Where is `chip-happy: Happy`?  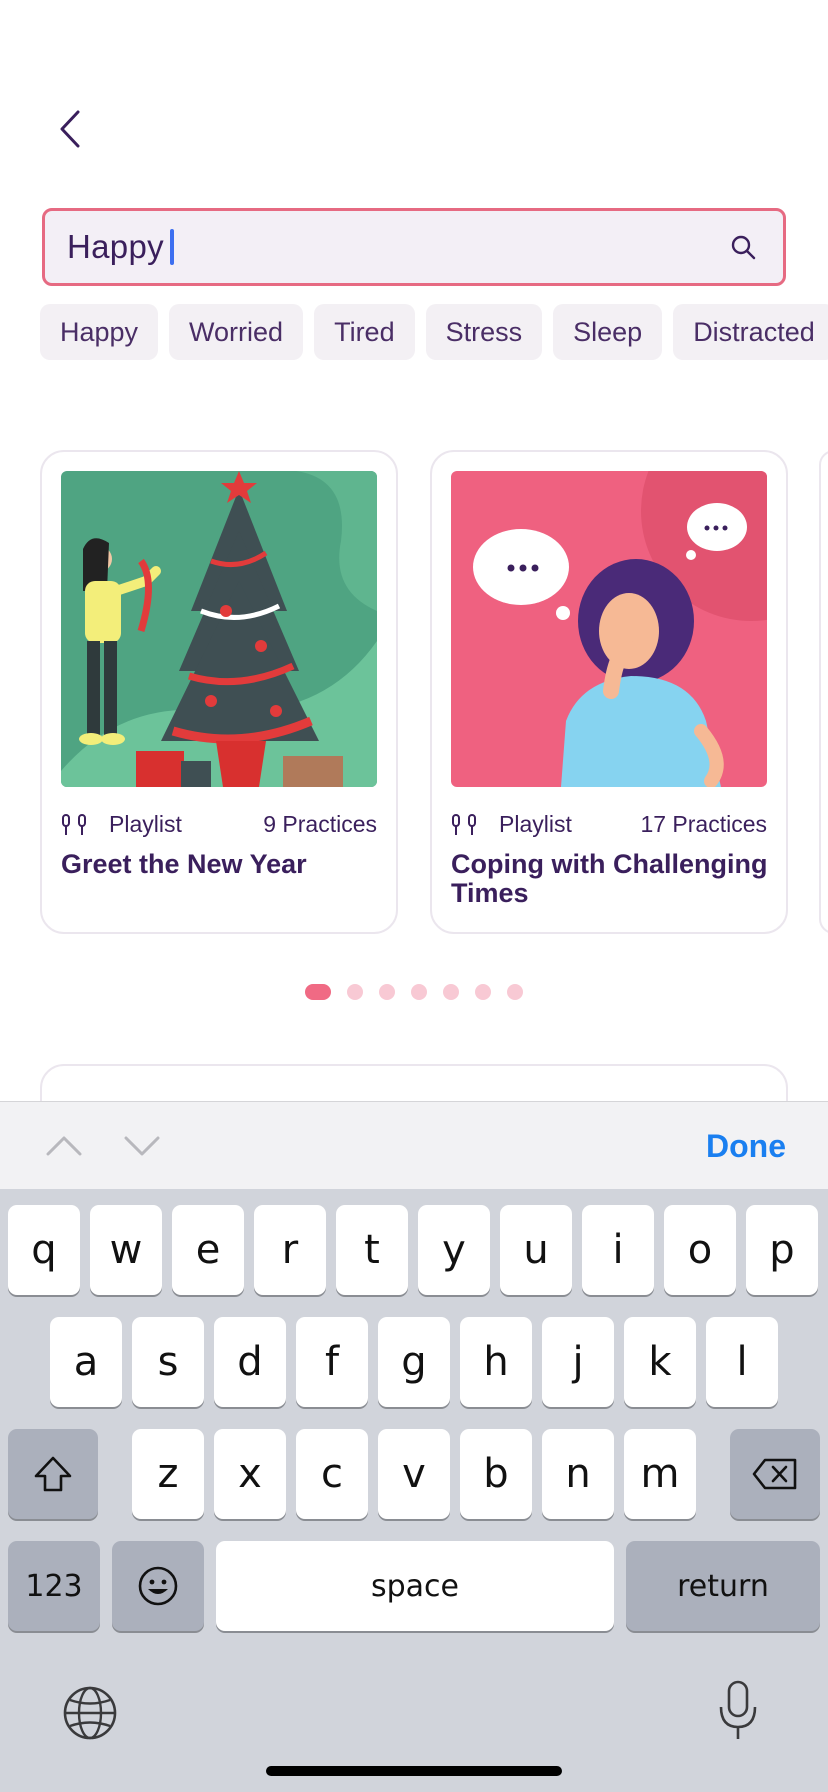
chip-happy: Happy is located at coordinates (99, 332).